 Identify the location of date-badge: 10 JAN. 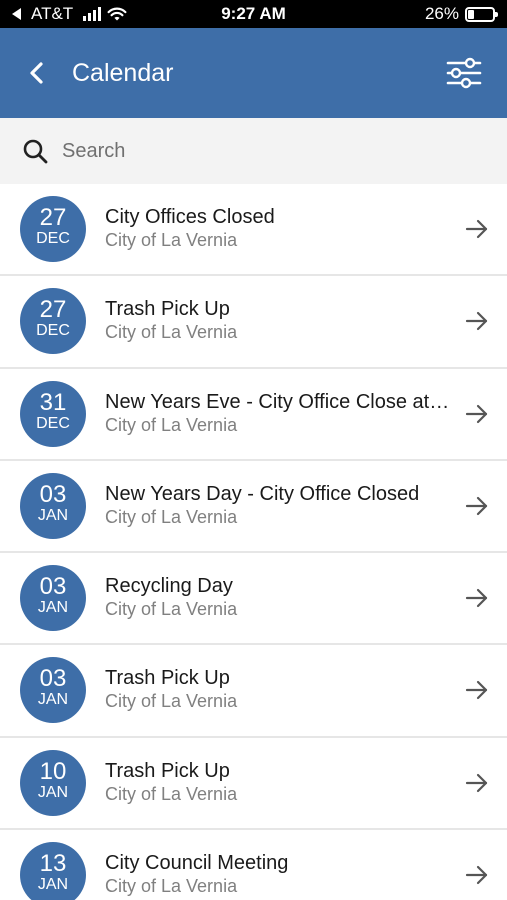
(53, 782).